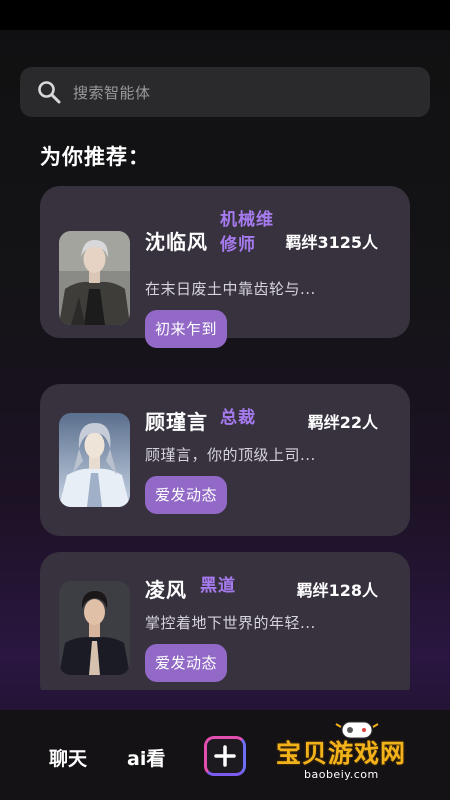 This screenshot has width=450, height=800. I want to click on search-bar: 搜索智能体, so click(225, 92).